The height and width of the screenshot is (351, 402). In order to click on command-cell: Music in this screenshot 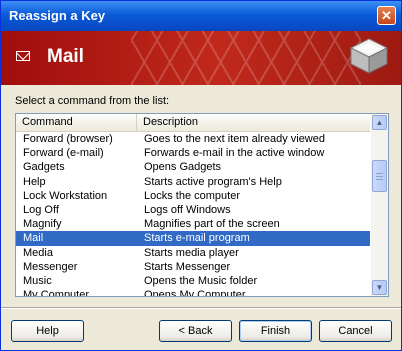, I will do `click(37, 280)`.